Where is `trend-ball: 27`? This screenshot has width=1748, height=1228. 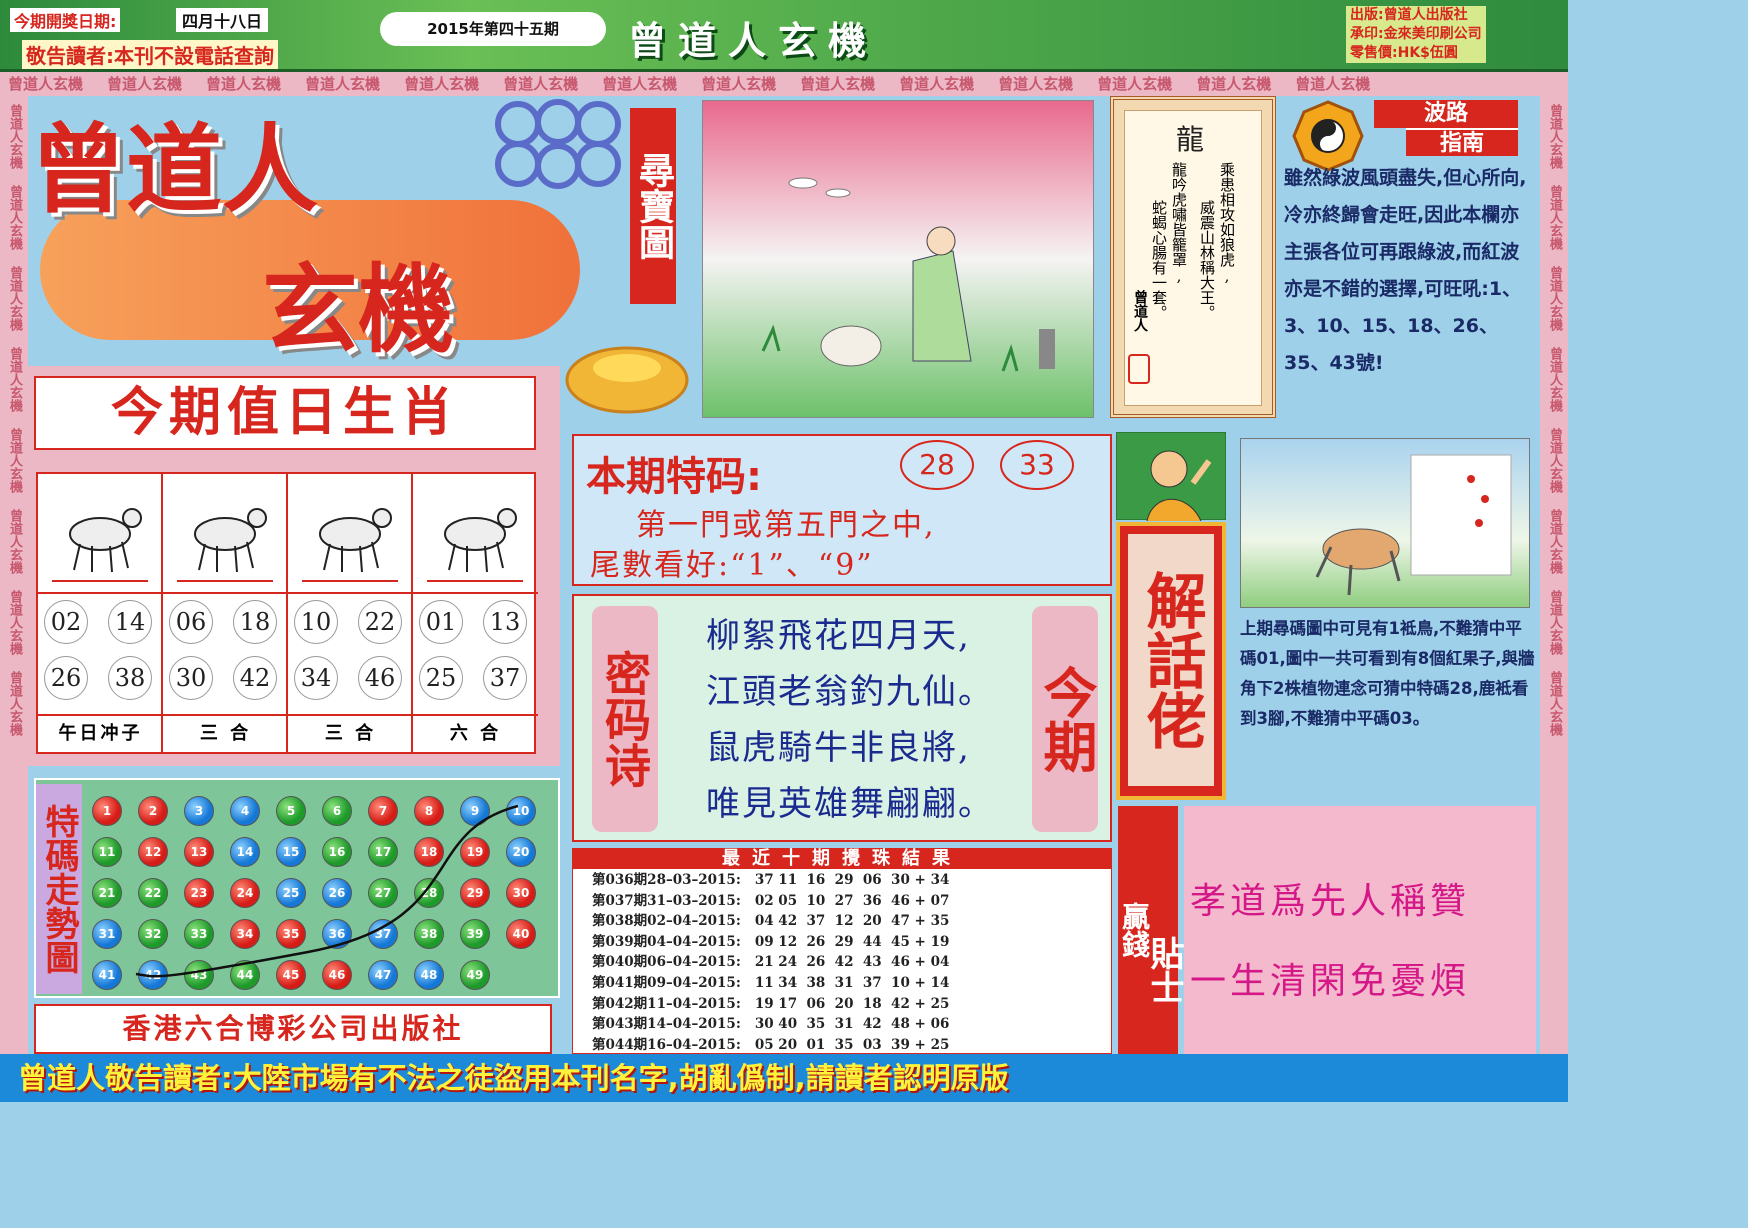
trend-ball: 27 is located at coordinates (383, 893).